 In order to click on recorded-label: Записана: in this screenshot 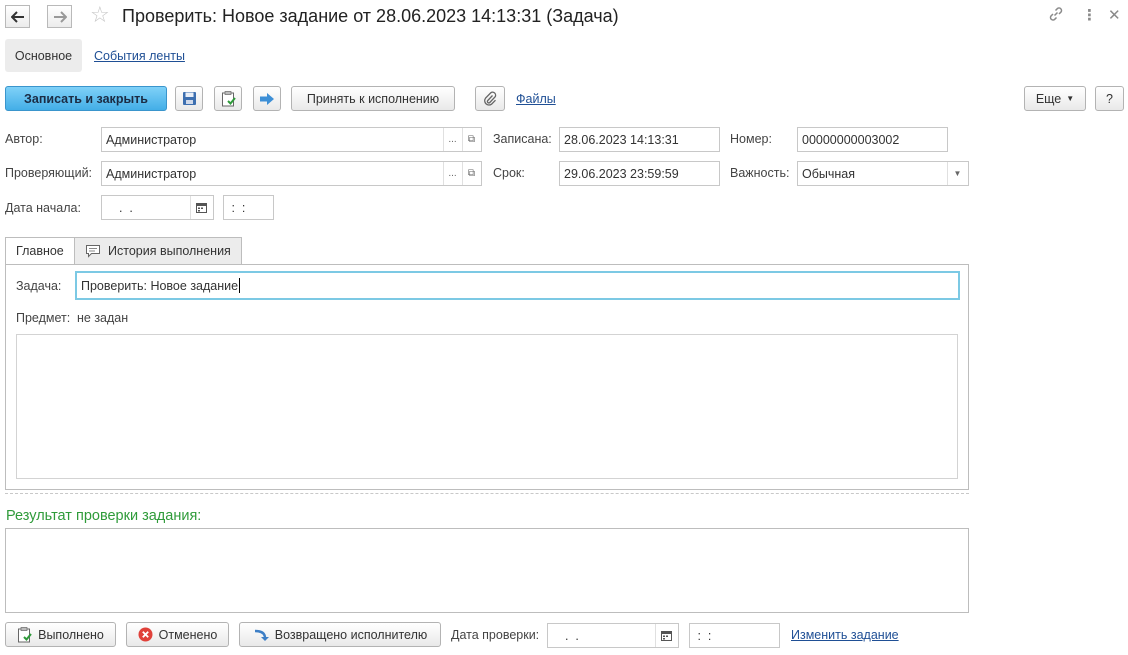, I will do `click(522, 139)`.